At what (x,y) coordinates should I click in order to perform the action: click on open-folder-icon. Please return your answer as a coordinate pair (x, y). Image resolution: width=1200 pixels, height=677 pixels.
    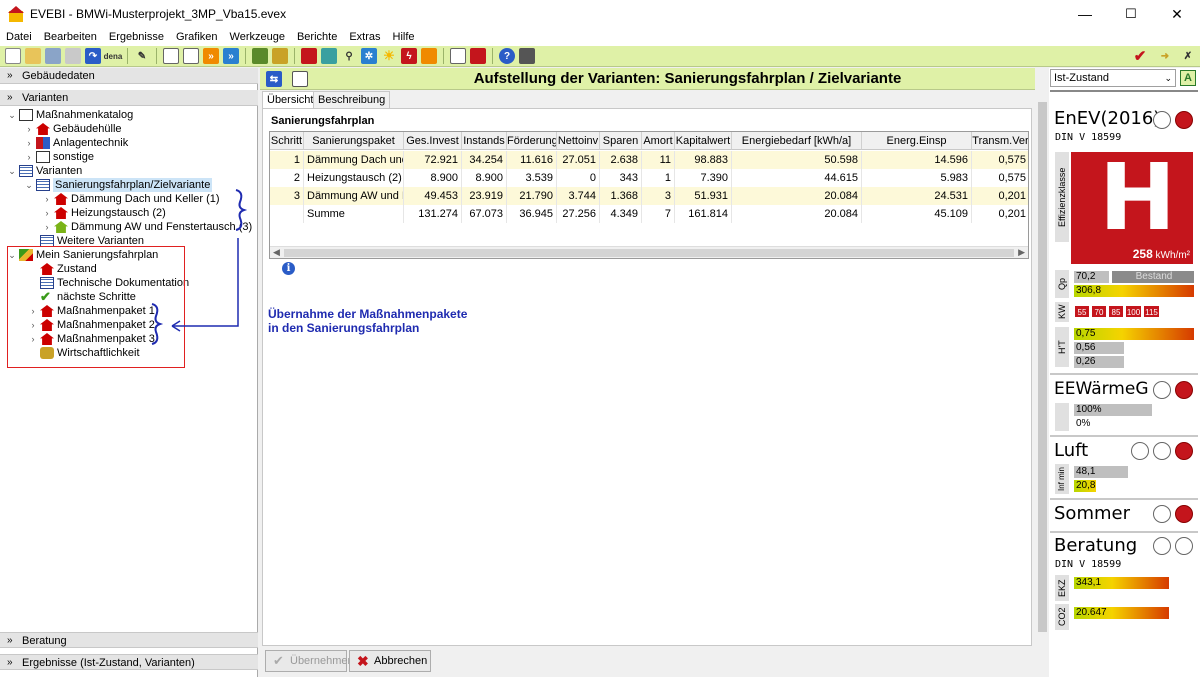
    Looking at the image, I should click on (33, 56).